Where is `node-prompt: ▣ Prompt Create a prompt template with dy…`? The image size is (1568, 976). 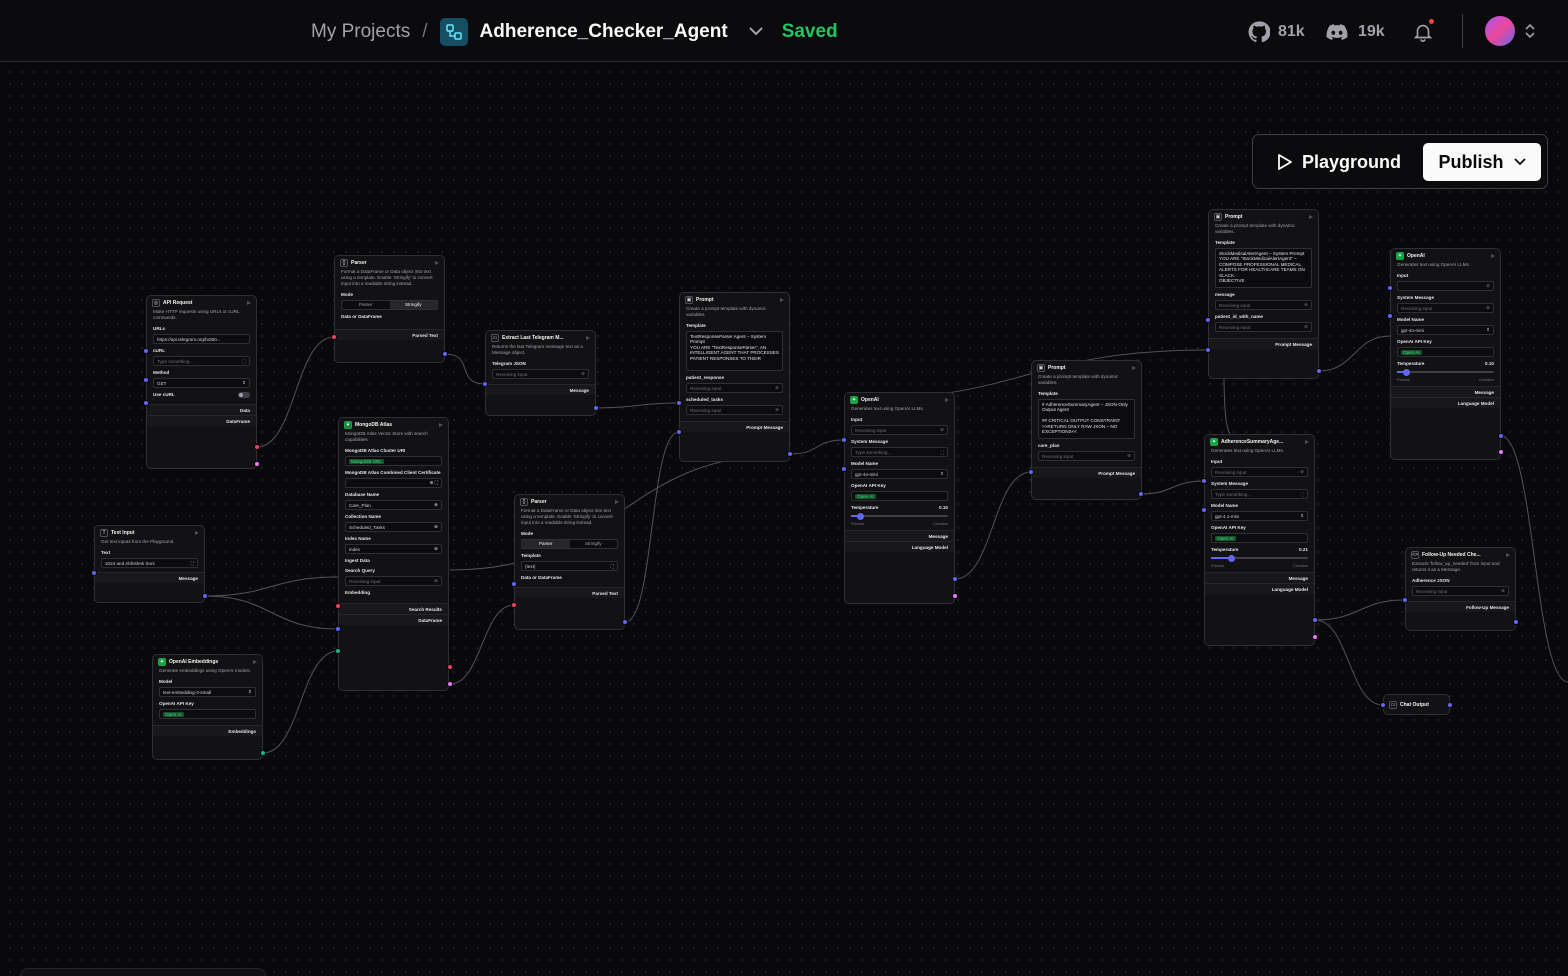 node-prompt: ▣ Prompt Create a prompt template with dy… is located at coordinates (734, 377).